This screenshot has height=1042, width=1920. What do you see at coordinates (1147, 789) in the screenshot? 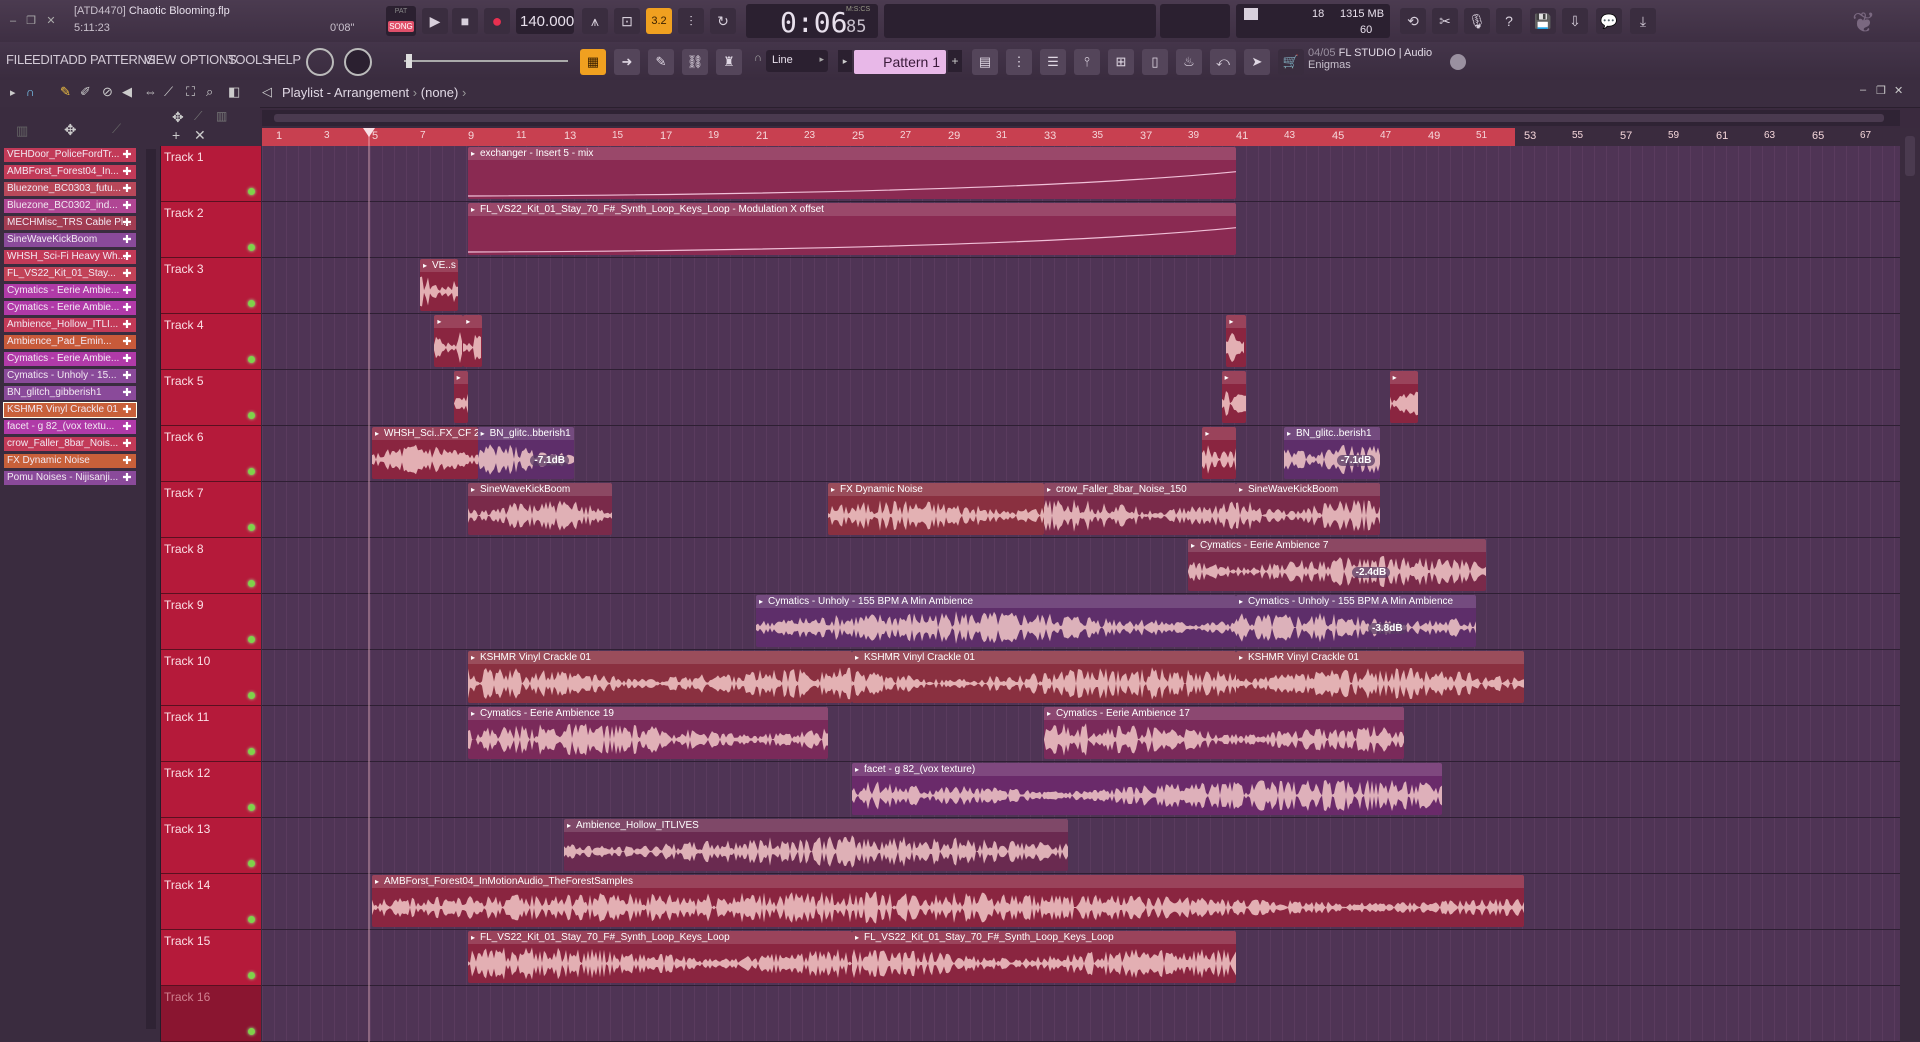
I see `audio-clip: facet - g 82_(vox texture)` at bounding box center [1147, 789].